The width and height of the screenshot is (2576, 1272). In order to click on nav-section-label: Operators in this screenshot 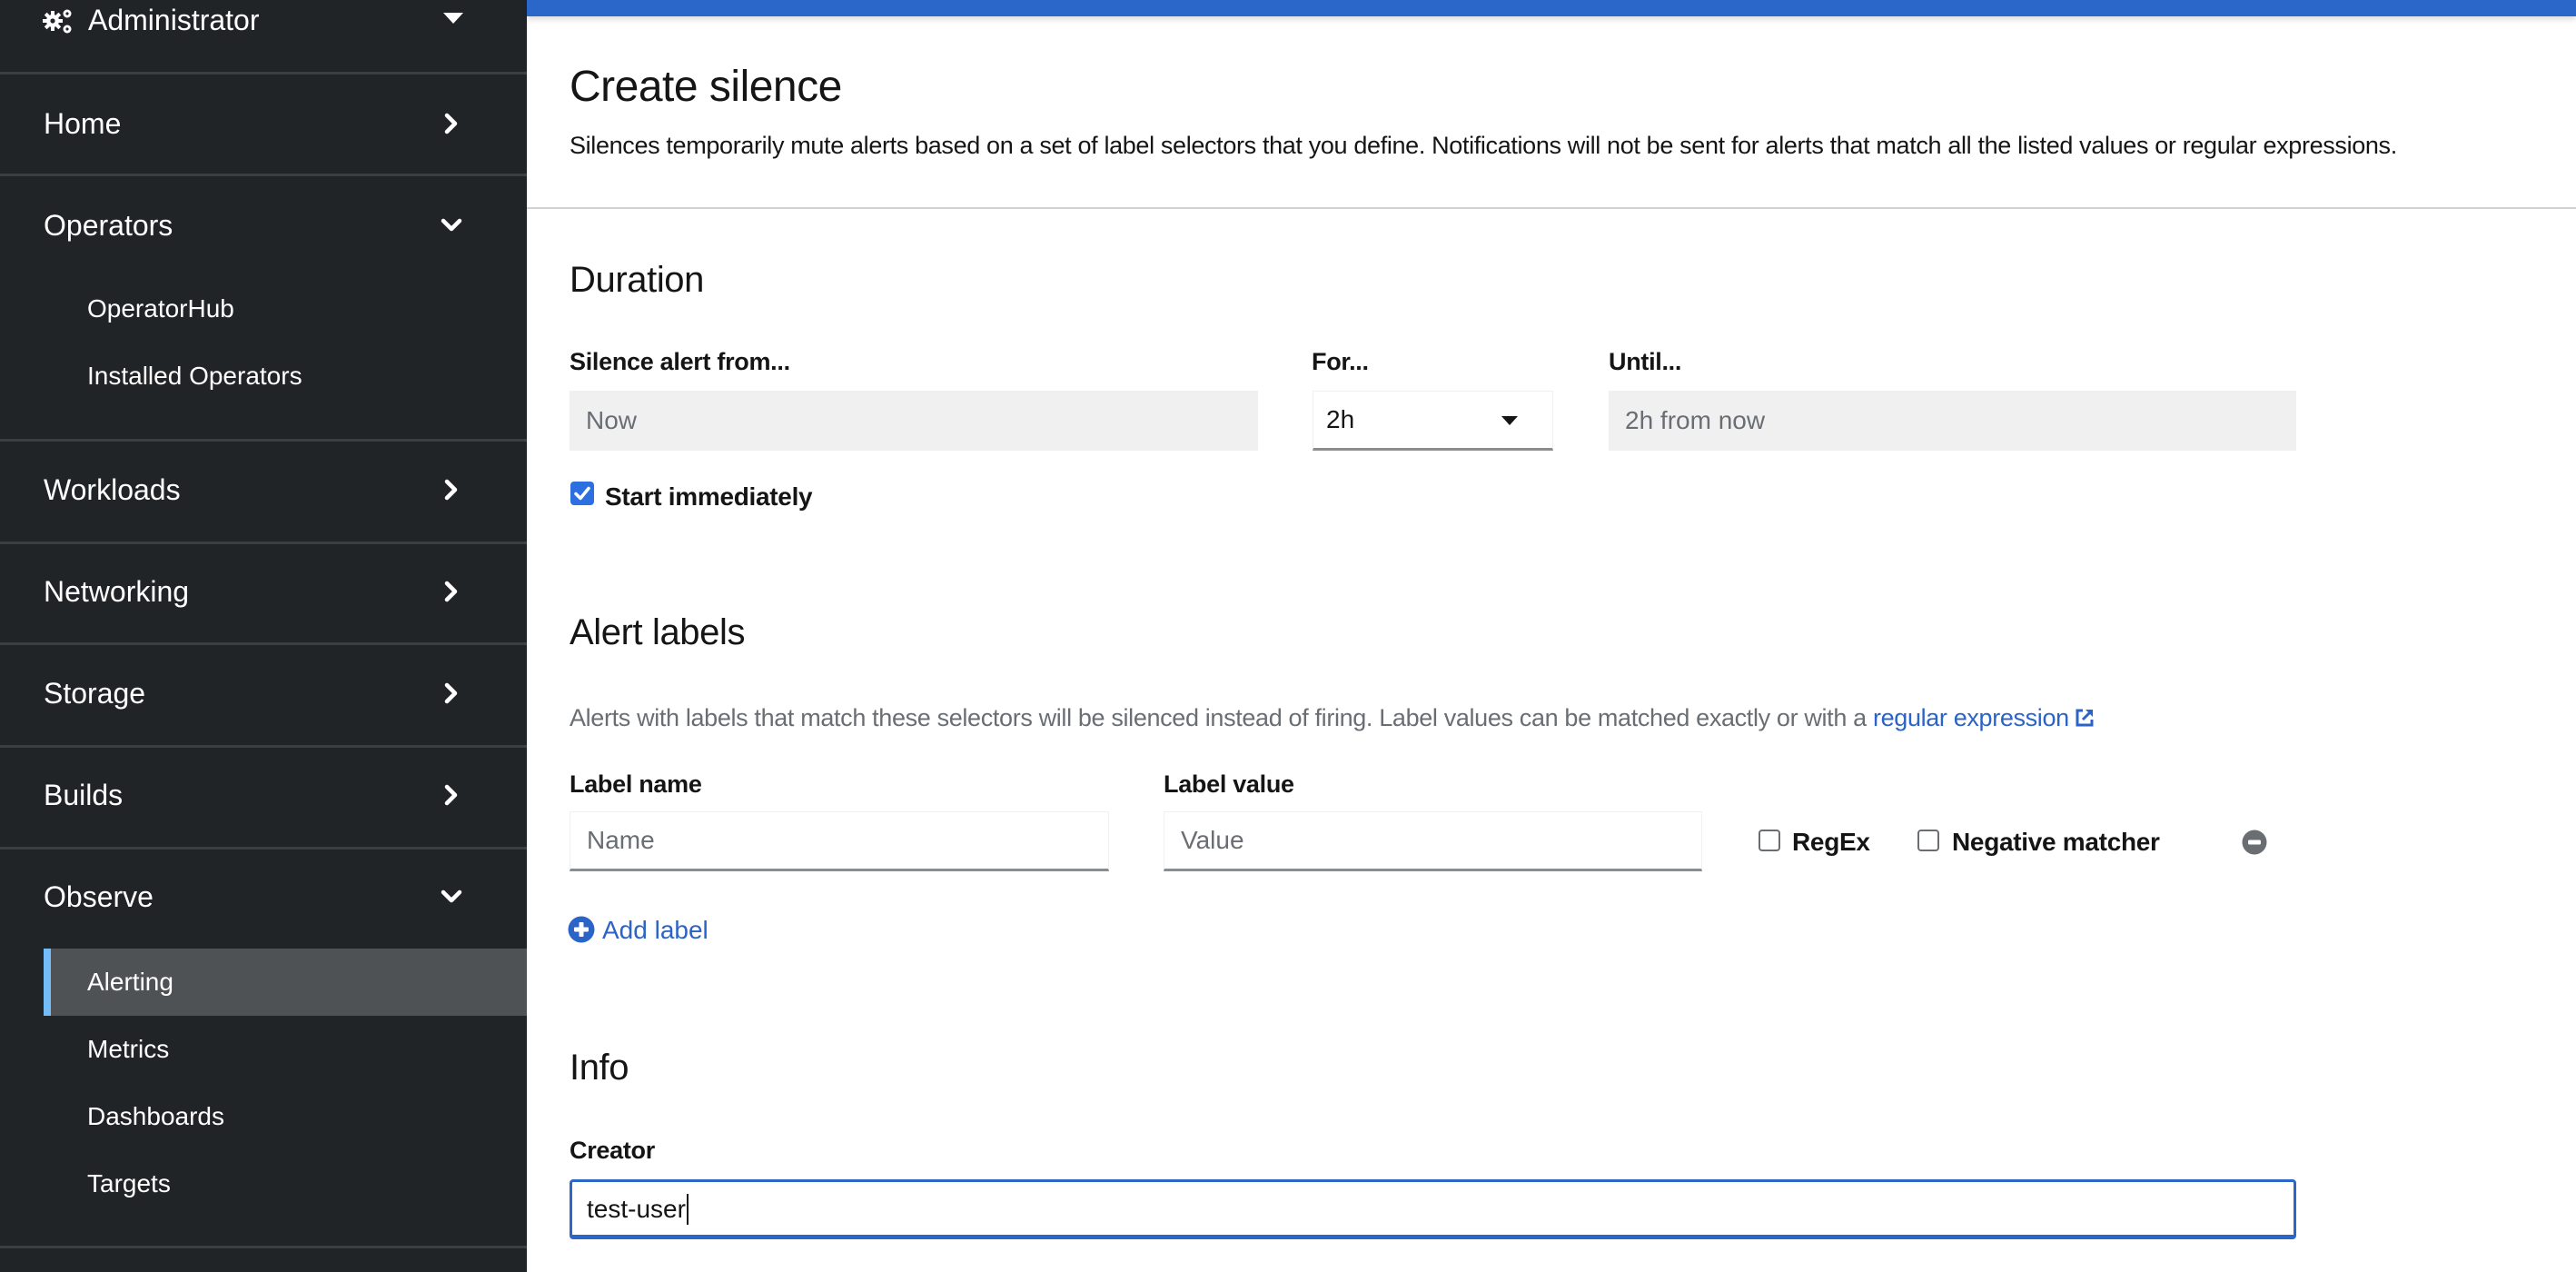, I will do `click(108, 225)`.